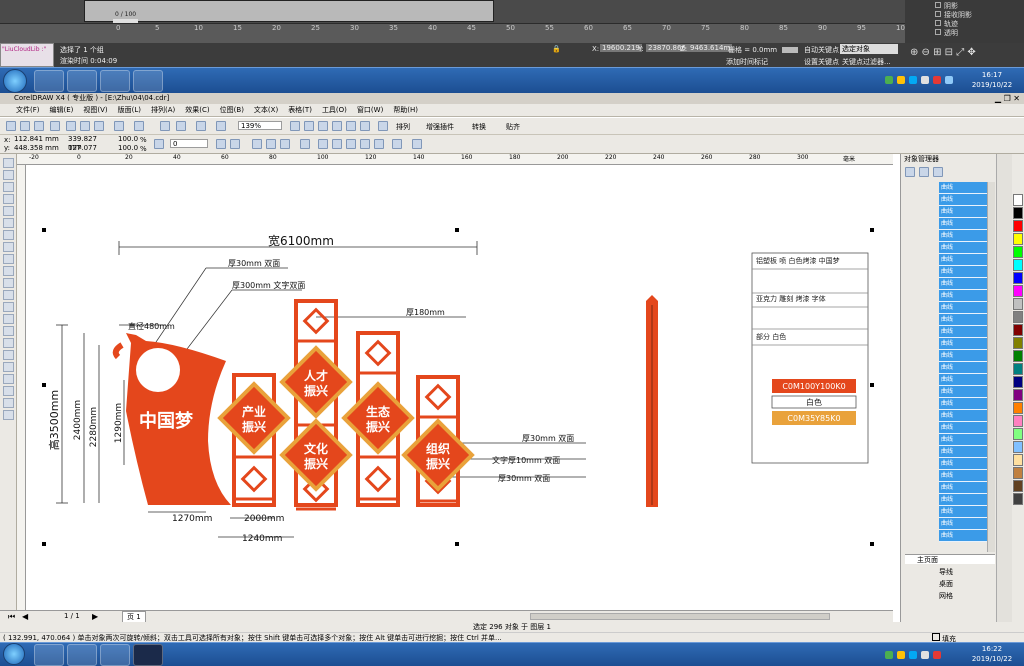 Image resolution: width=1024 pixels, height=666 pixels. Describe the element at coordinates (938, 172) in the screenshot. I see `om-view-icon` at that location.